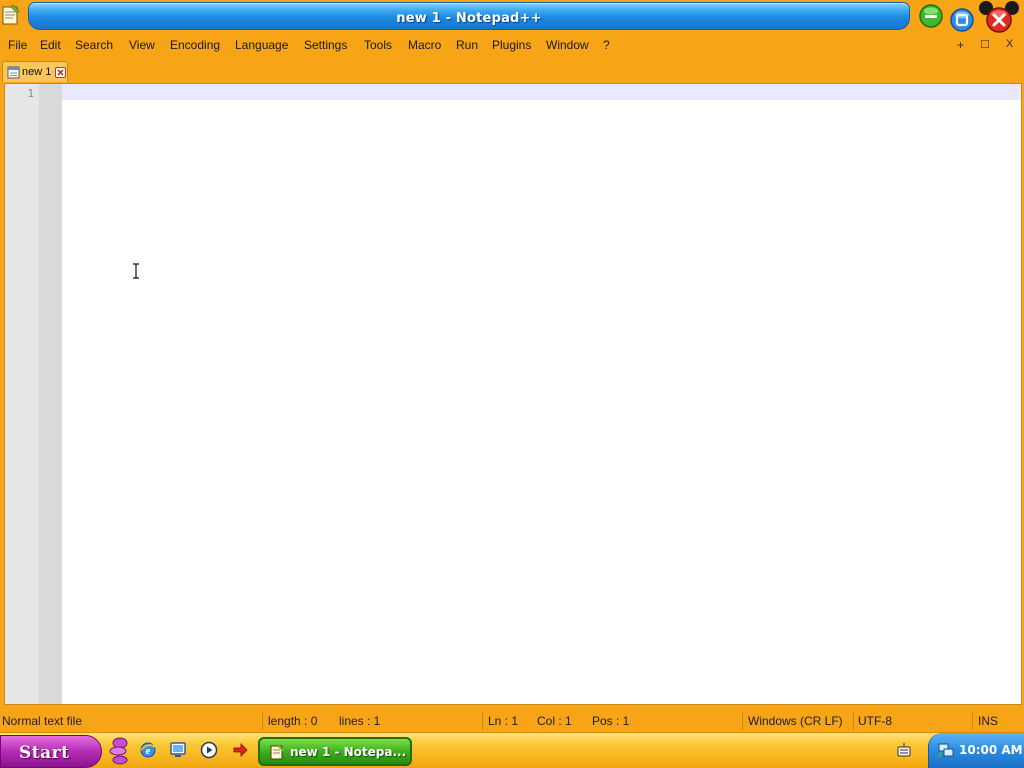 The height and width of the screenshot is (768, 1024). Describe the element at coordinates (142, 45) in the screenshot. I see `menu-view: View` at that location.